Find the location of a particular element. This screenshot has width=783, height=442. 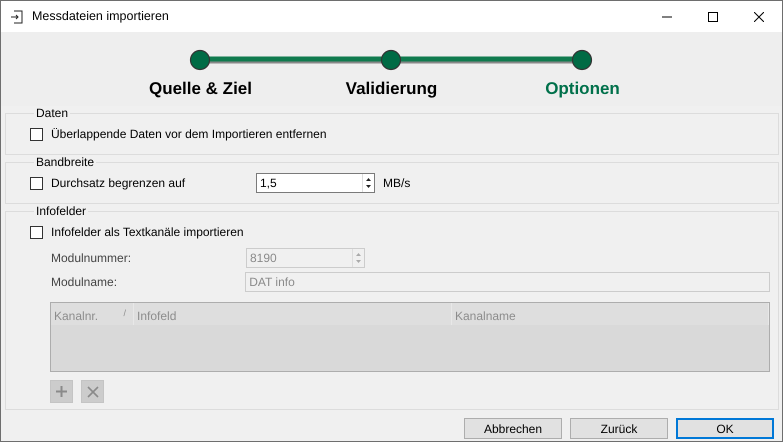

dialog-button: Abbrechen is located at coordinates (513, 428).